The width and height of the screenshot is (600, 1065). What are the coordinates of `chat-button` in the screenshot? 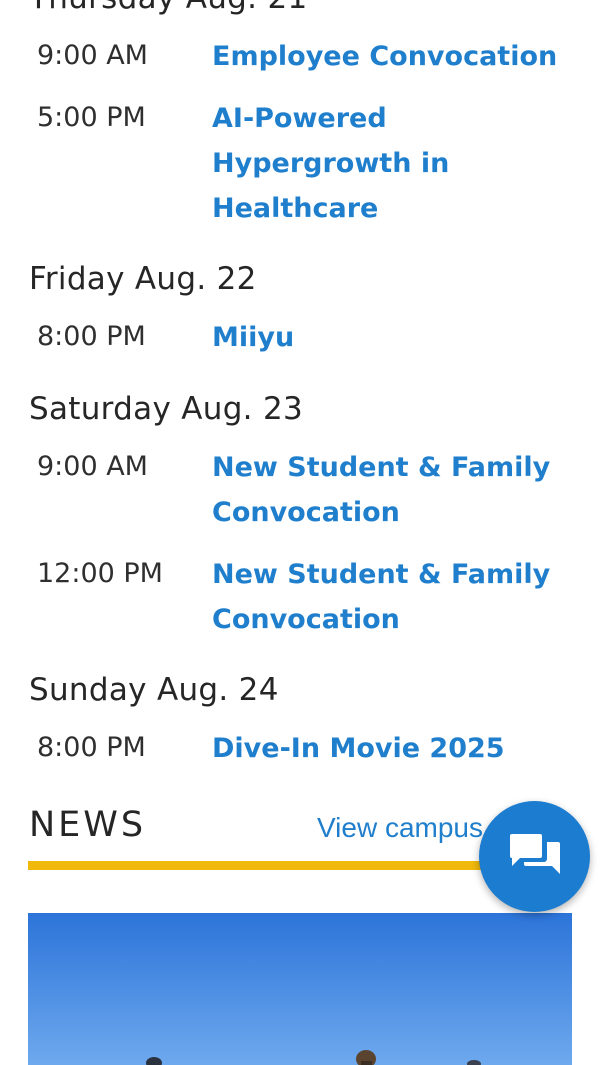 It's located at (534, 856).